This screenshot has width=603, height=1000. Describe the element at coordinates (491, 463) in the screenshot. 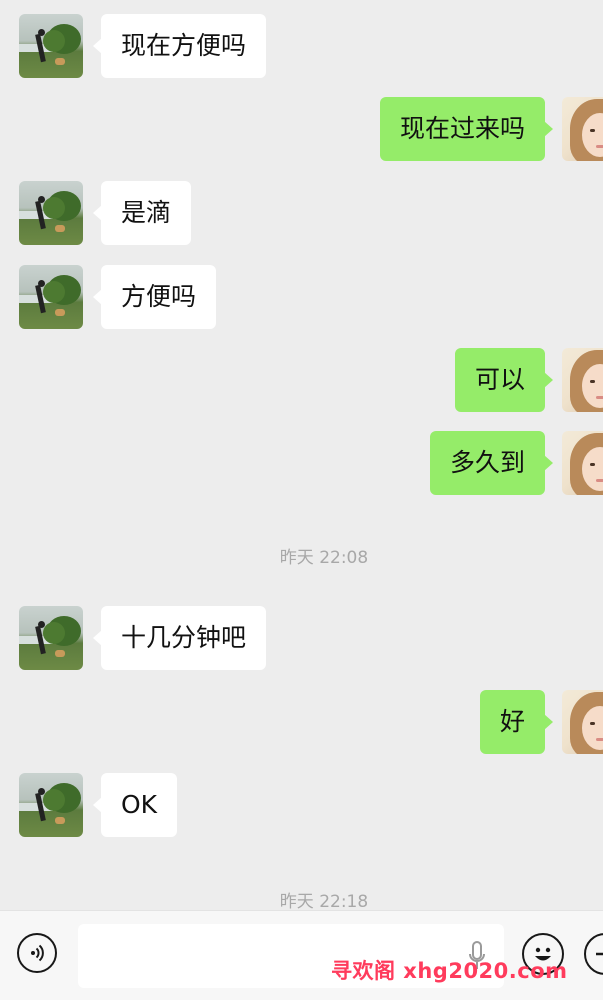

I see `message-bubble: 多久到` at that location.